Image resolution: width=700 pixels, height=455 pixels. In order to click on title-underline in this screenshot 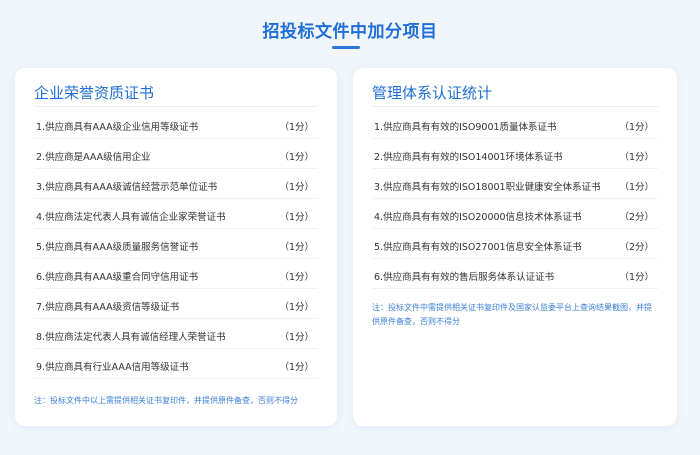, I will do `click(346, 47)`.